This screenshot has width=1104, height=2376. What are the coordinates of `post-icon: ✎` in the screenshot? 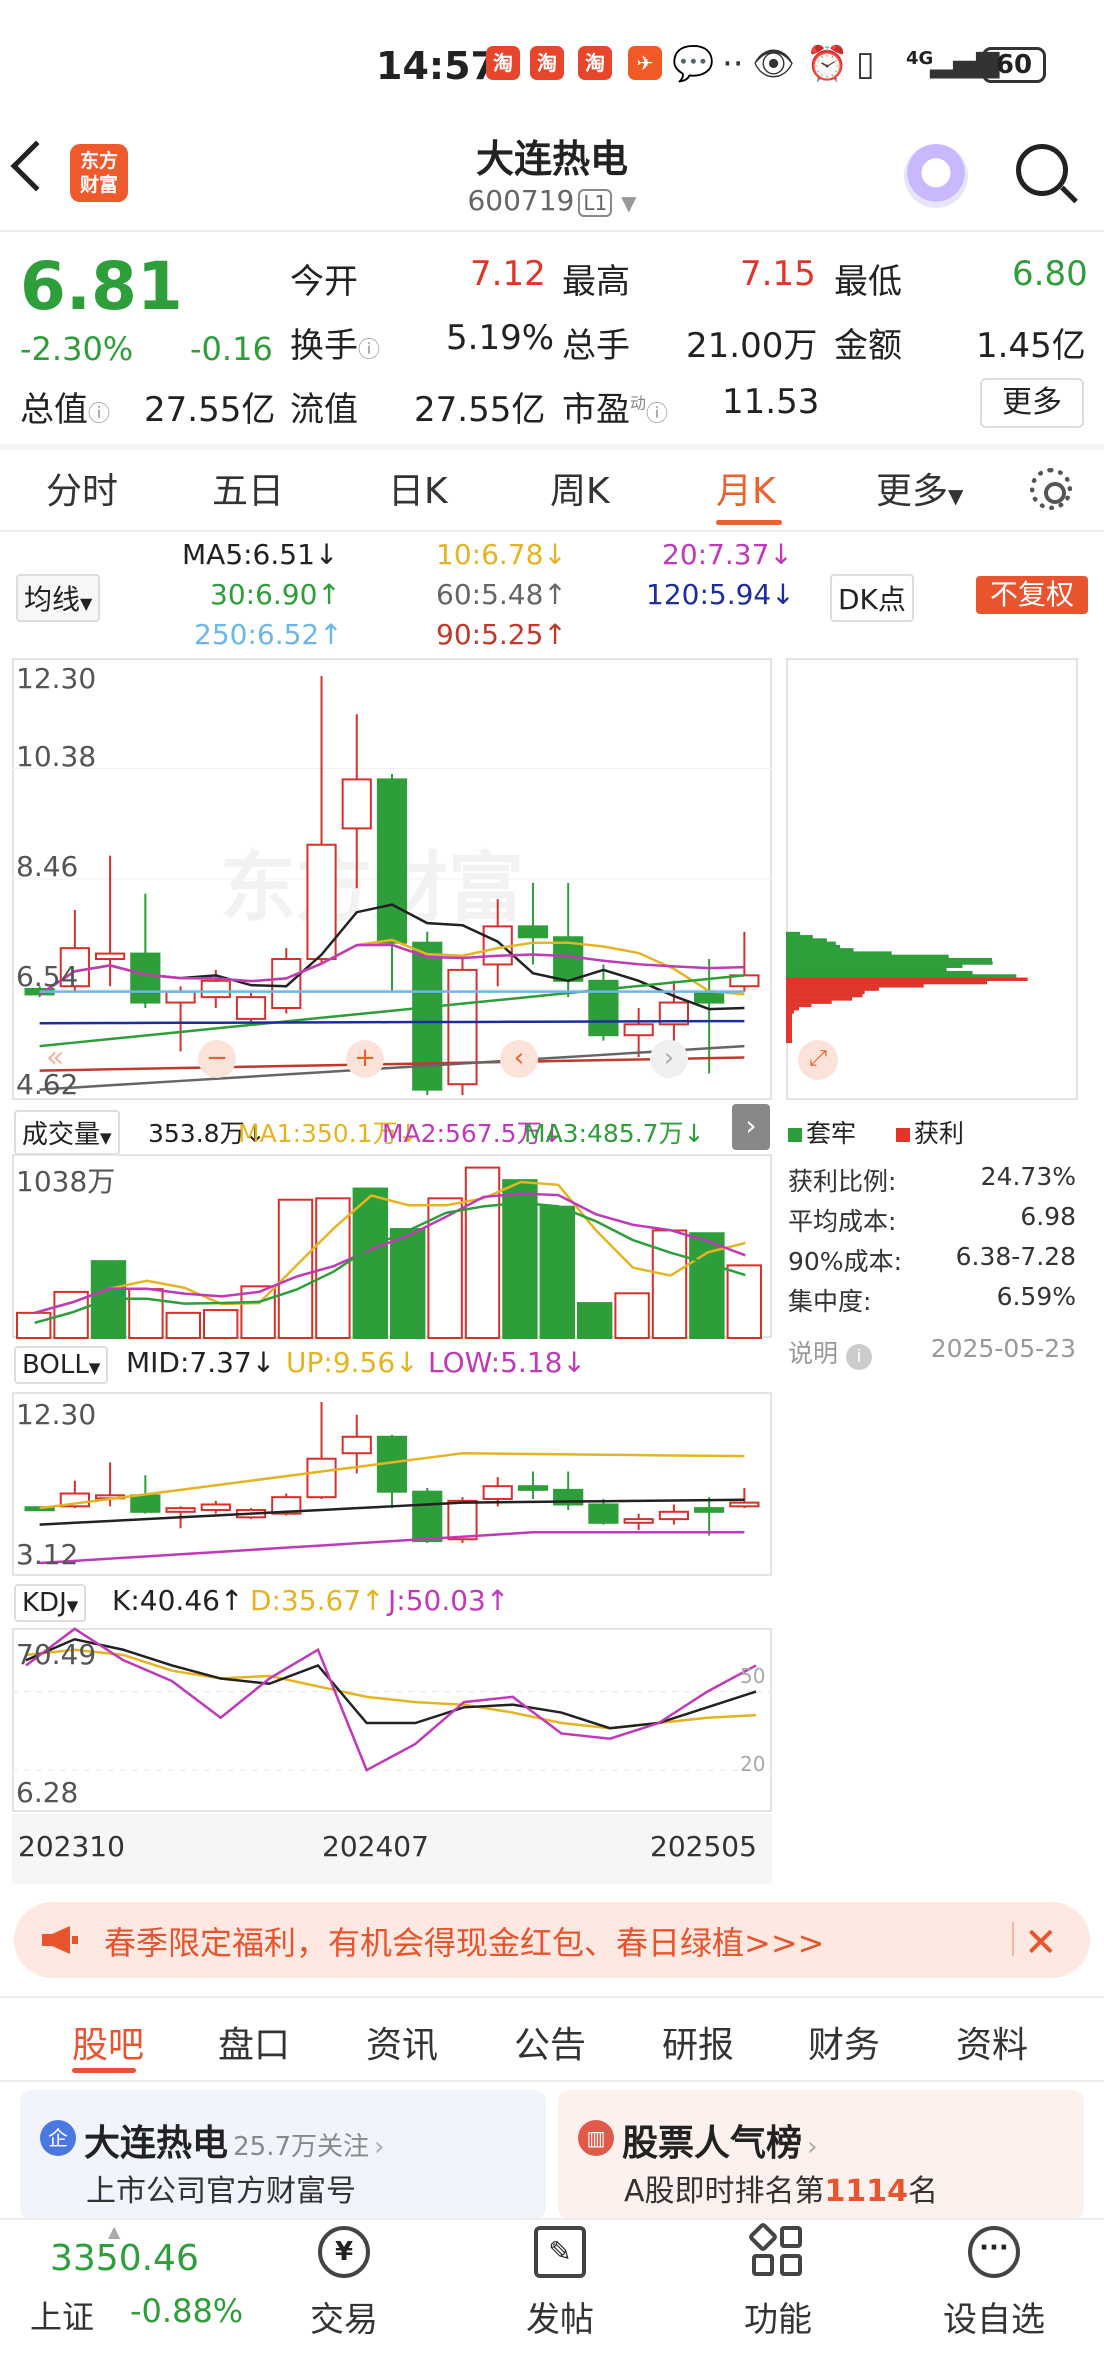 It's located at (560, 2252).